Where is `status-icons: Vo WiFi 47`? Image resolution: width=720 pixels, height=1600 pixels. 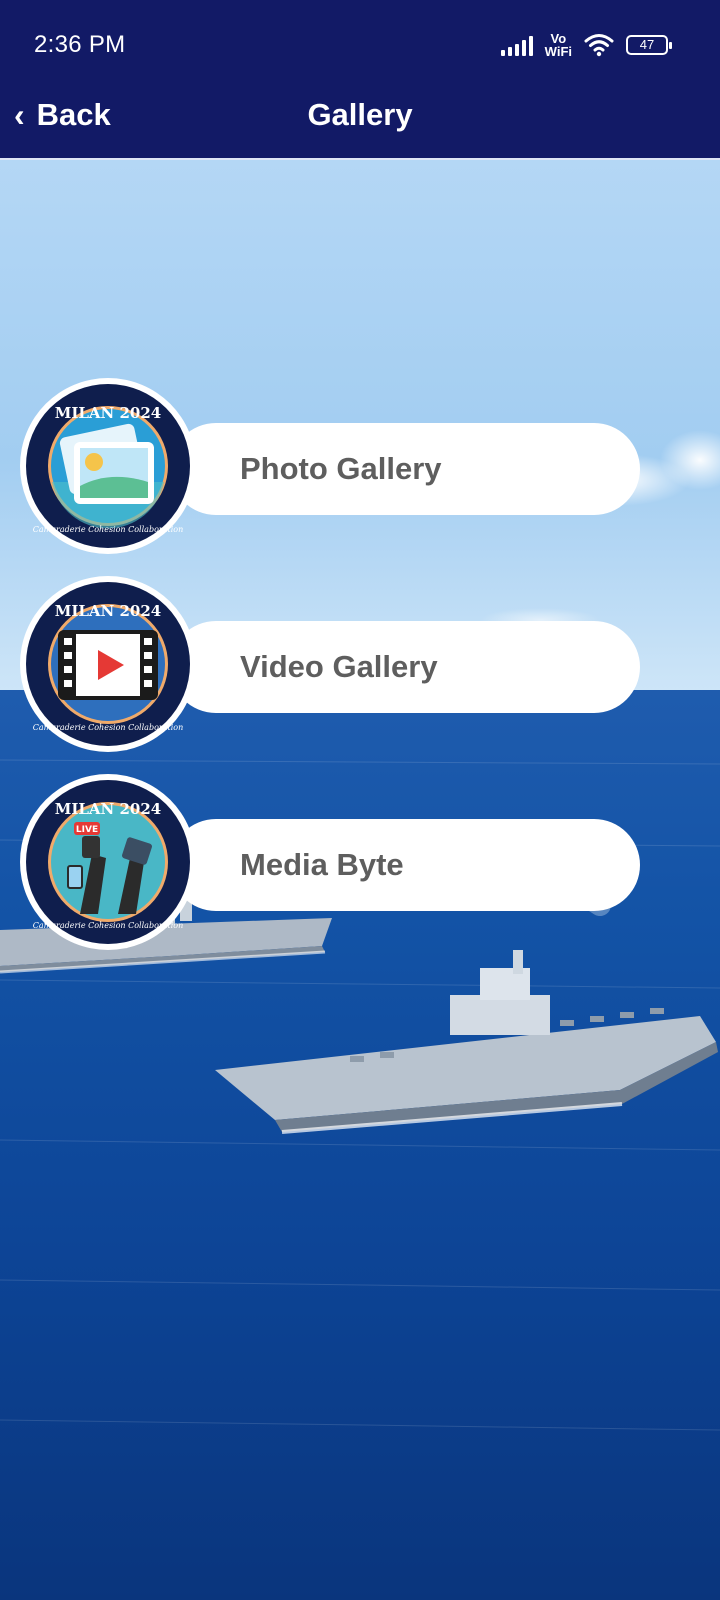 status-icons: Vo WiFi 47 is located at coordinates (586, 45).